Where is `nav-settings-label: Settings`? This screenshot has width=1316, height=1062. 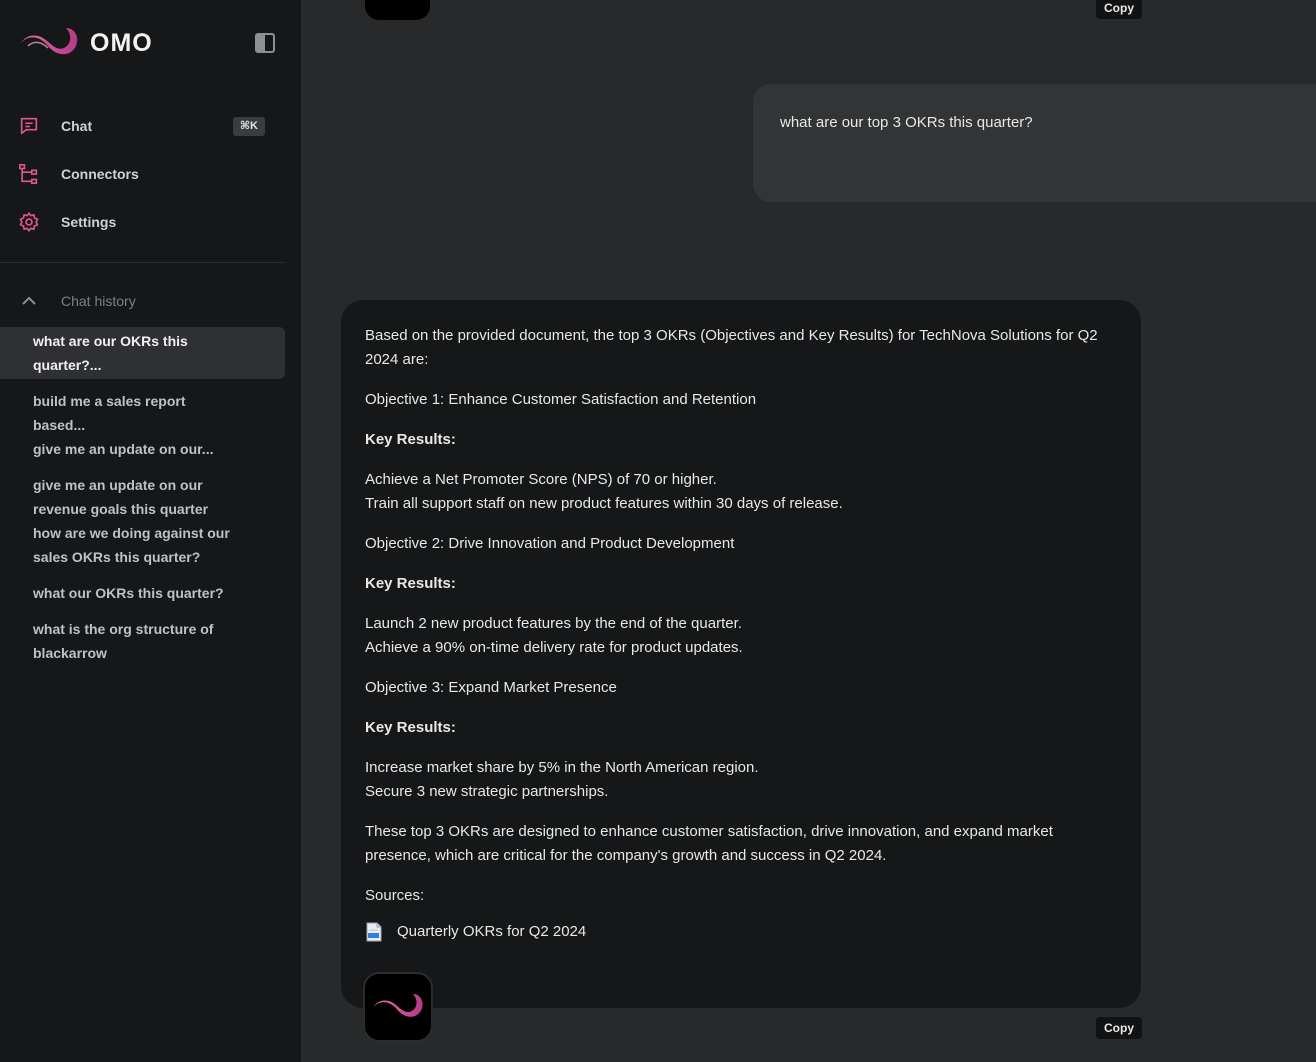 nav-settings-label: Settings is located at coordinates (89, 222).